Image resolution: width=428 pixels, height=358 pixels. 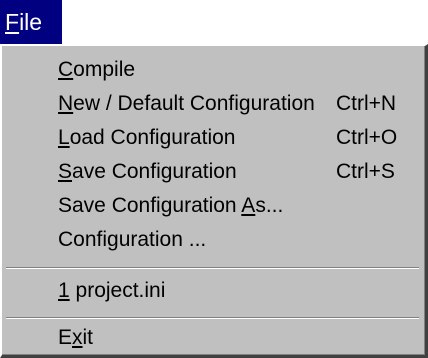 What do you see at coordinates (154, 171) in the screenshot?
I see `menu-item-save-label: ave Configuration` at bounding box center [154, 171].